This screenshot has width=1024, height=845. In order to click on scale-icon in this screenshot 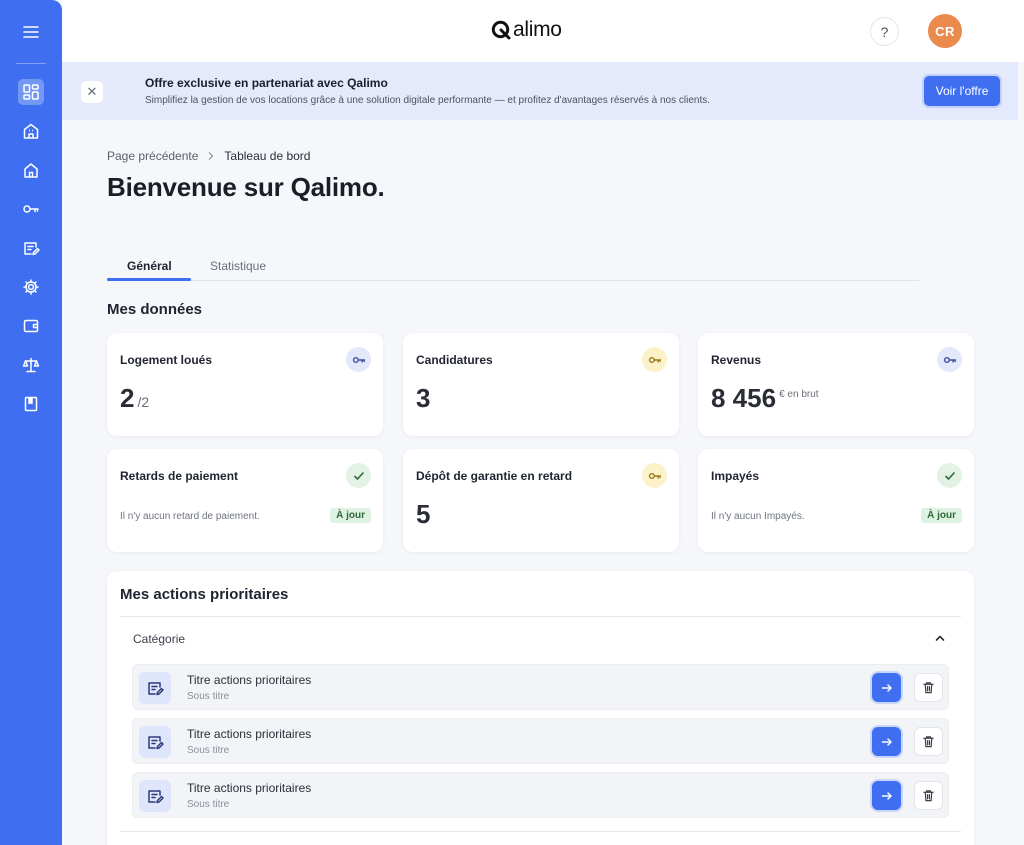, I will do `click(31, 365)`.